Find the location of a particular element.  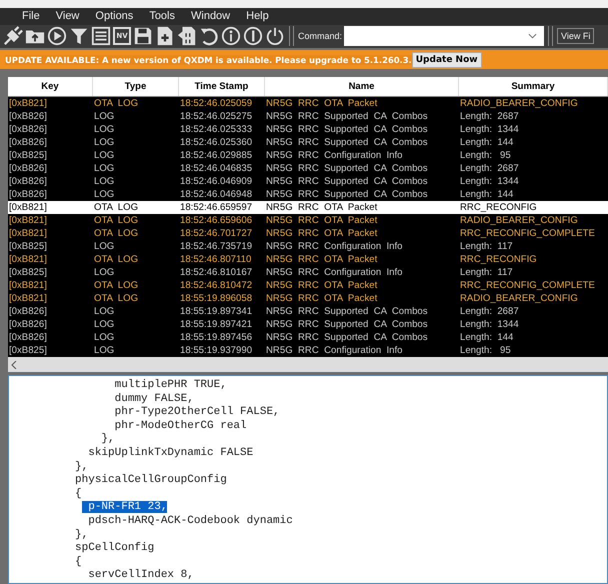

table-cell-text: 18:52:46.810167 is located at coordinates (216, 273).